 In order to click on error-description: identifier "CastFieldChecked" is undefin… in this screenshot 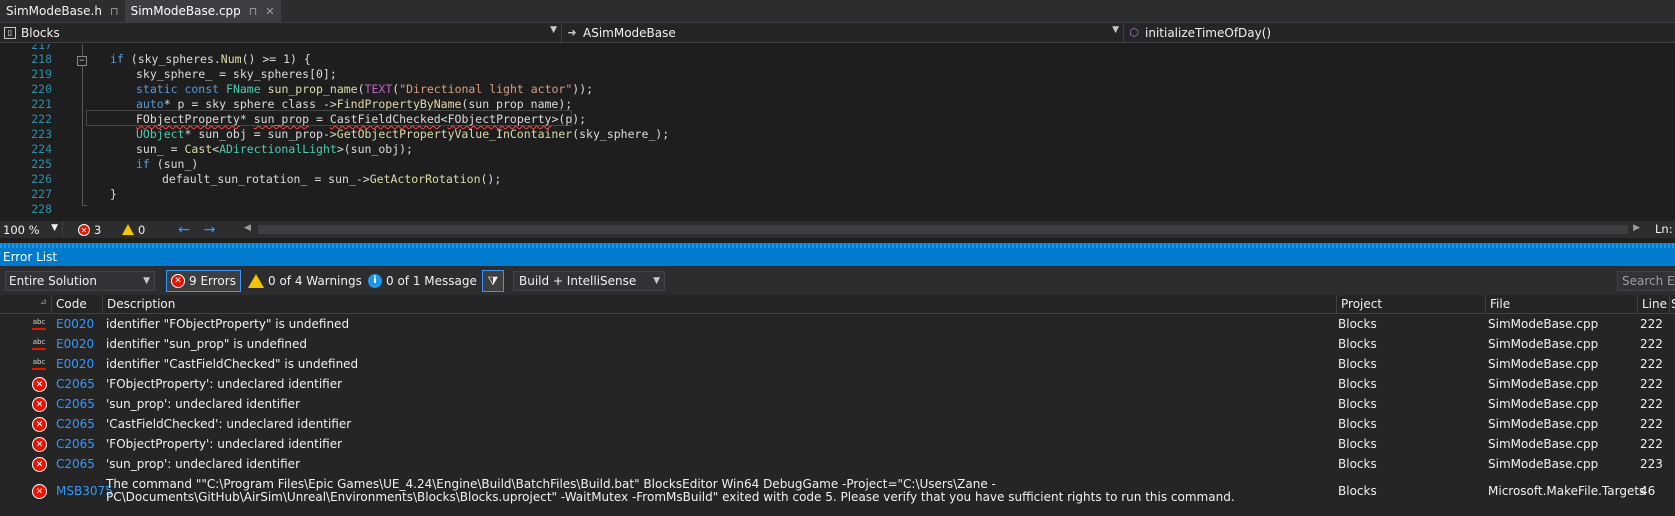, I will do `click(232, 364)`.